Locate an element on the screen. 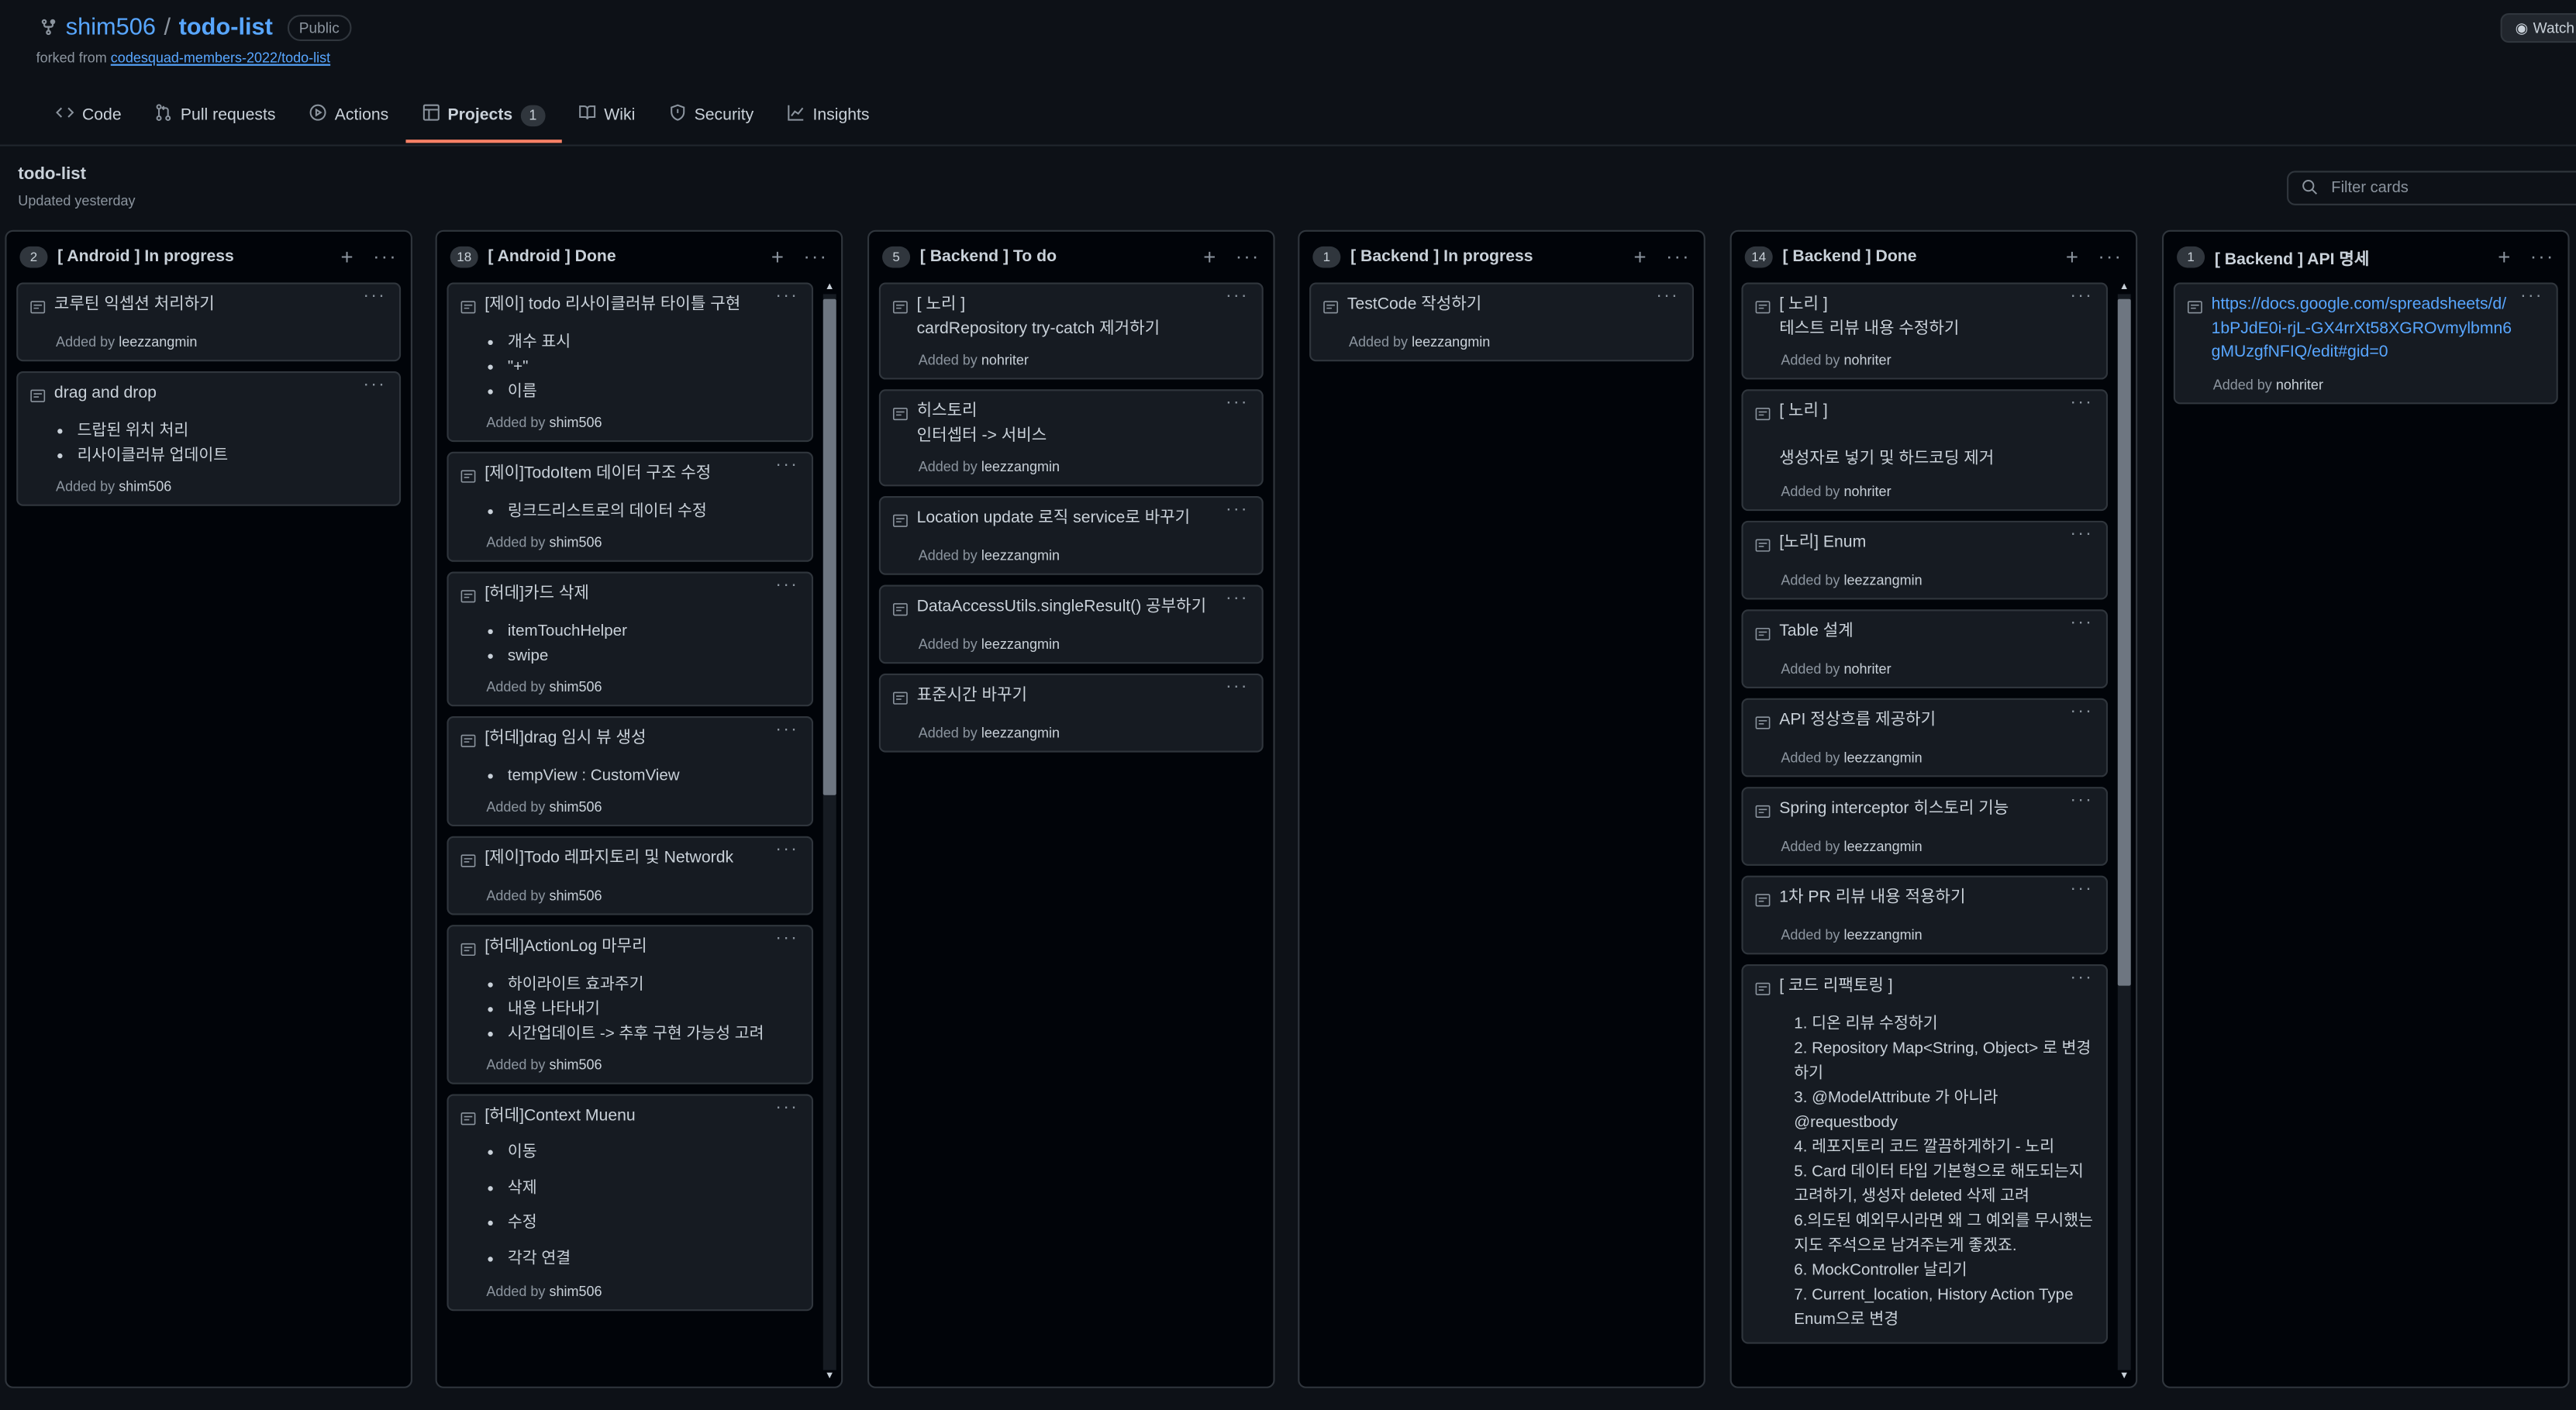 Image resolution: width=2576 pixels, height=1410 pixels. repo-owner-link: shim506 is located at coordinates (111, 28).